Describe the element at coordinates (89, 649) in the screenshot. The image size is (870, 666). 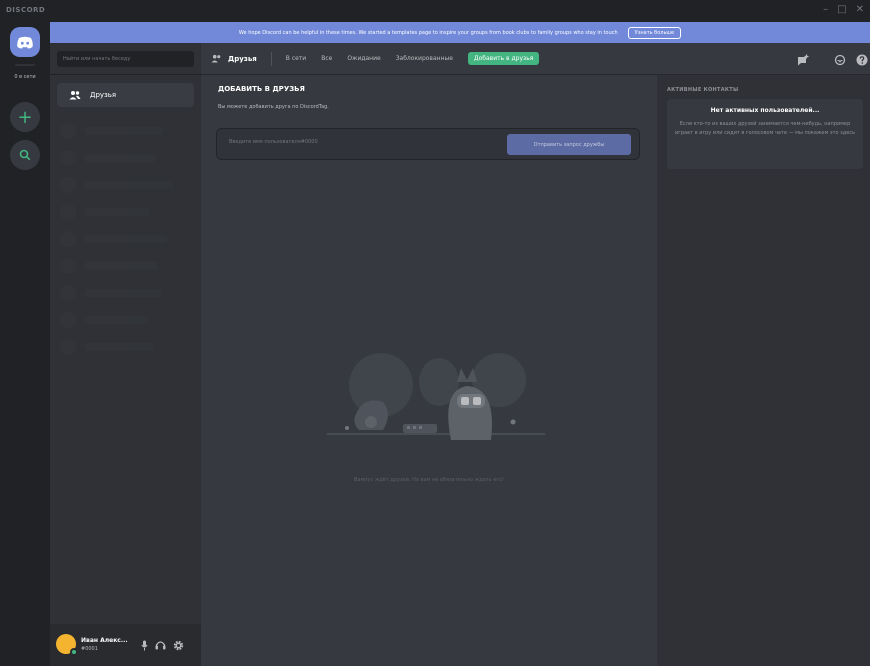
I see `user-tag: #0001` at that location.